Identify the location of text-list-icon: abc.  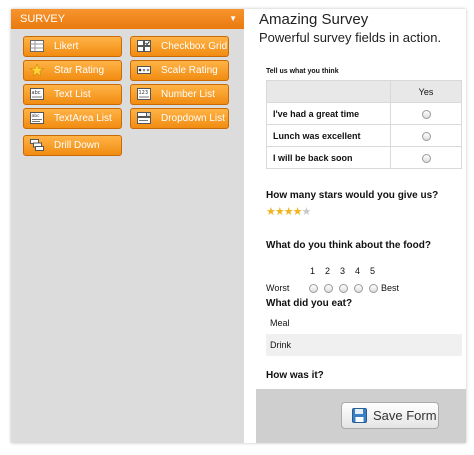
(37, 94).